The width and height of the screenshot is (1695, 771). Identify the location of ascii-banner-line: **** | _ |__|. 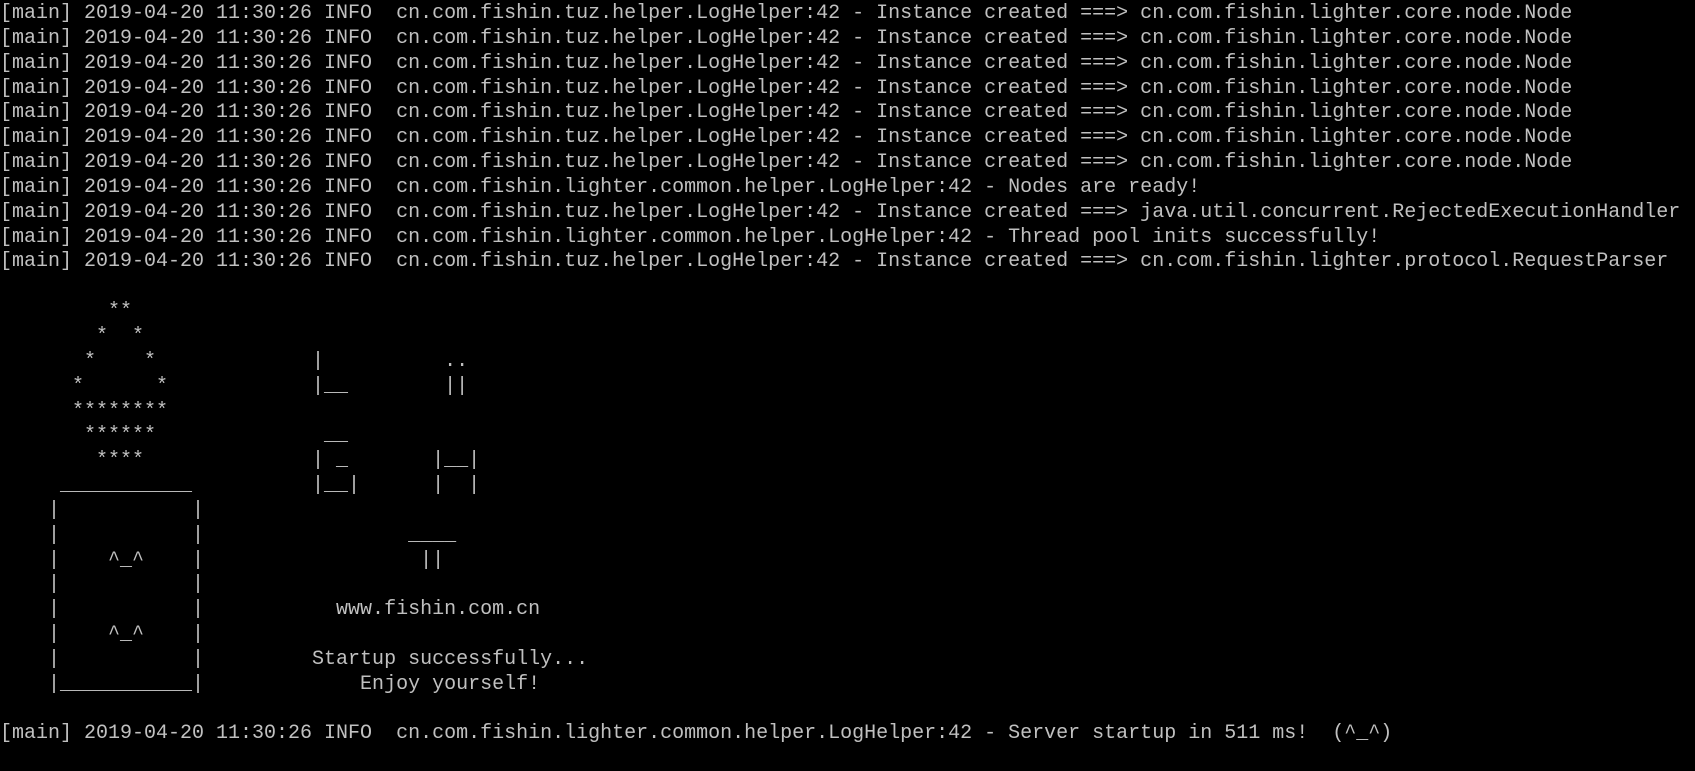
(240, 461).